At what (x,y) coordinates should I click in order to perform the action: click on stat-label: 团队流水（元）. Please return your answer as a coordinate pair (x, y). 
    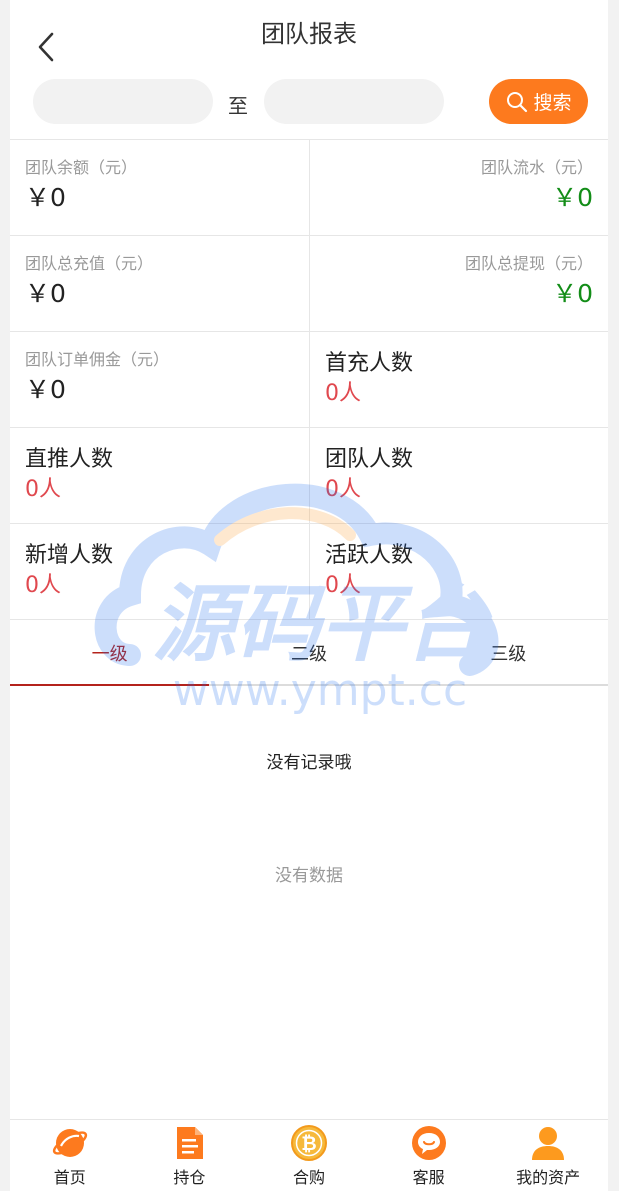
    Looking at the image, I should click on (536, 167).